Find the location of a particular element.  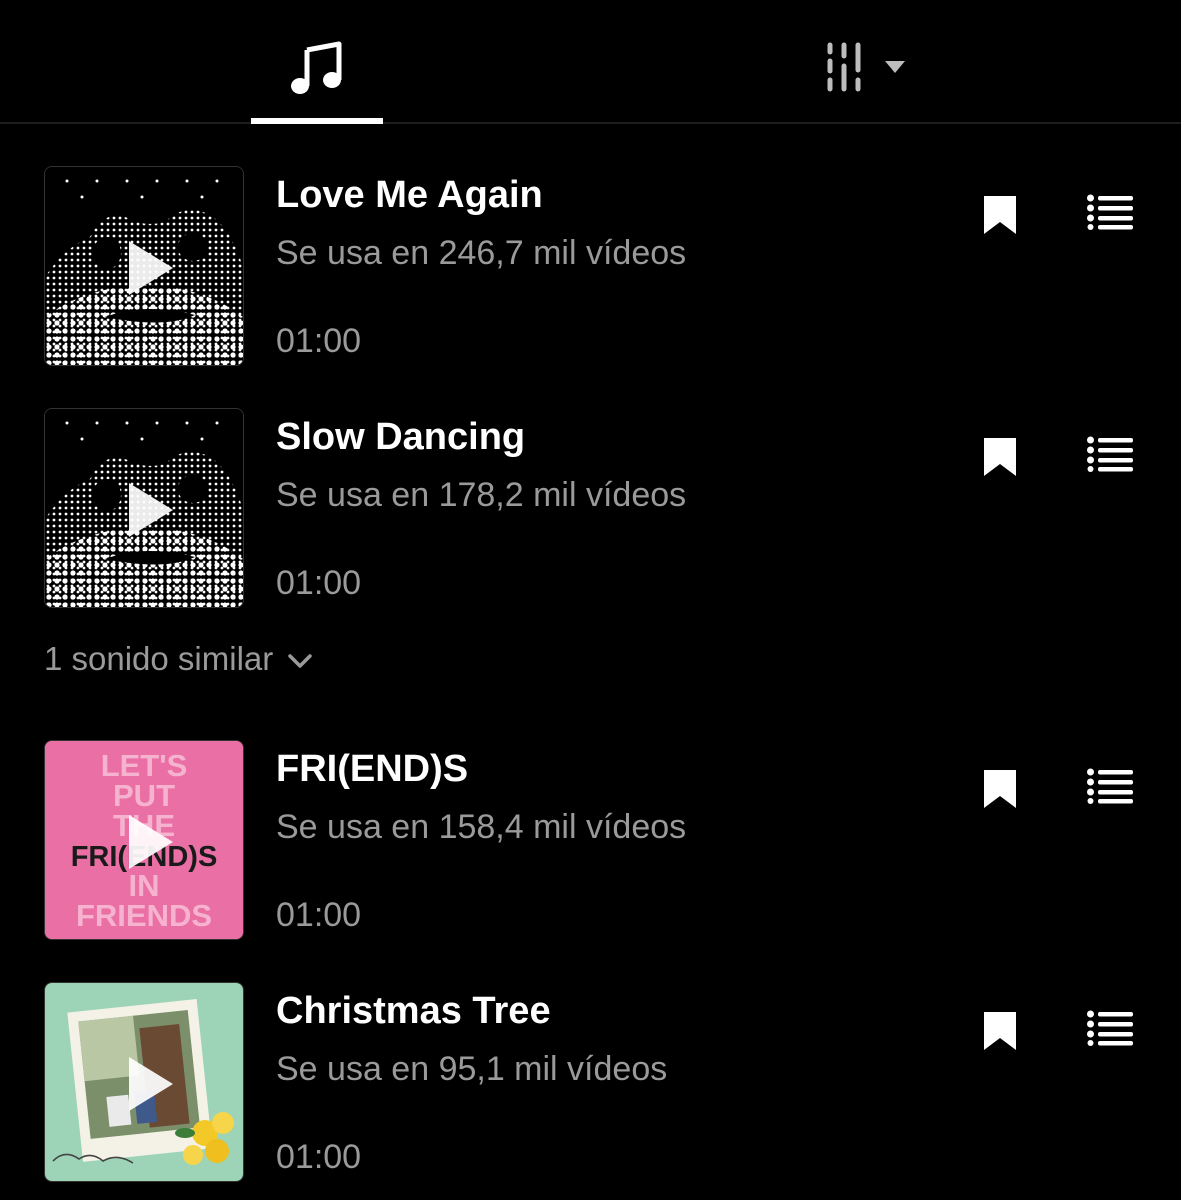

cover-text: LET'S is located at coordinates (144, 765).